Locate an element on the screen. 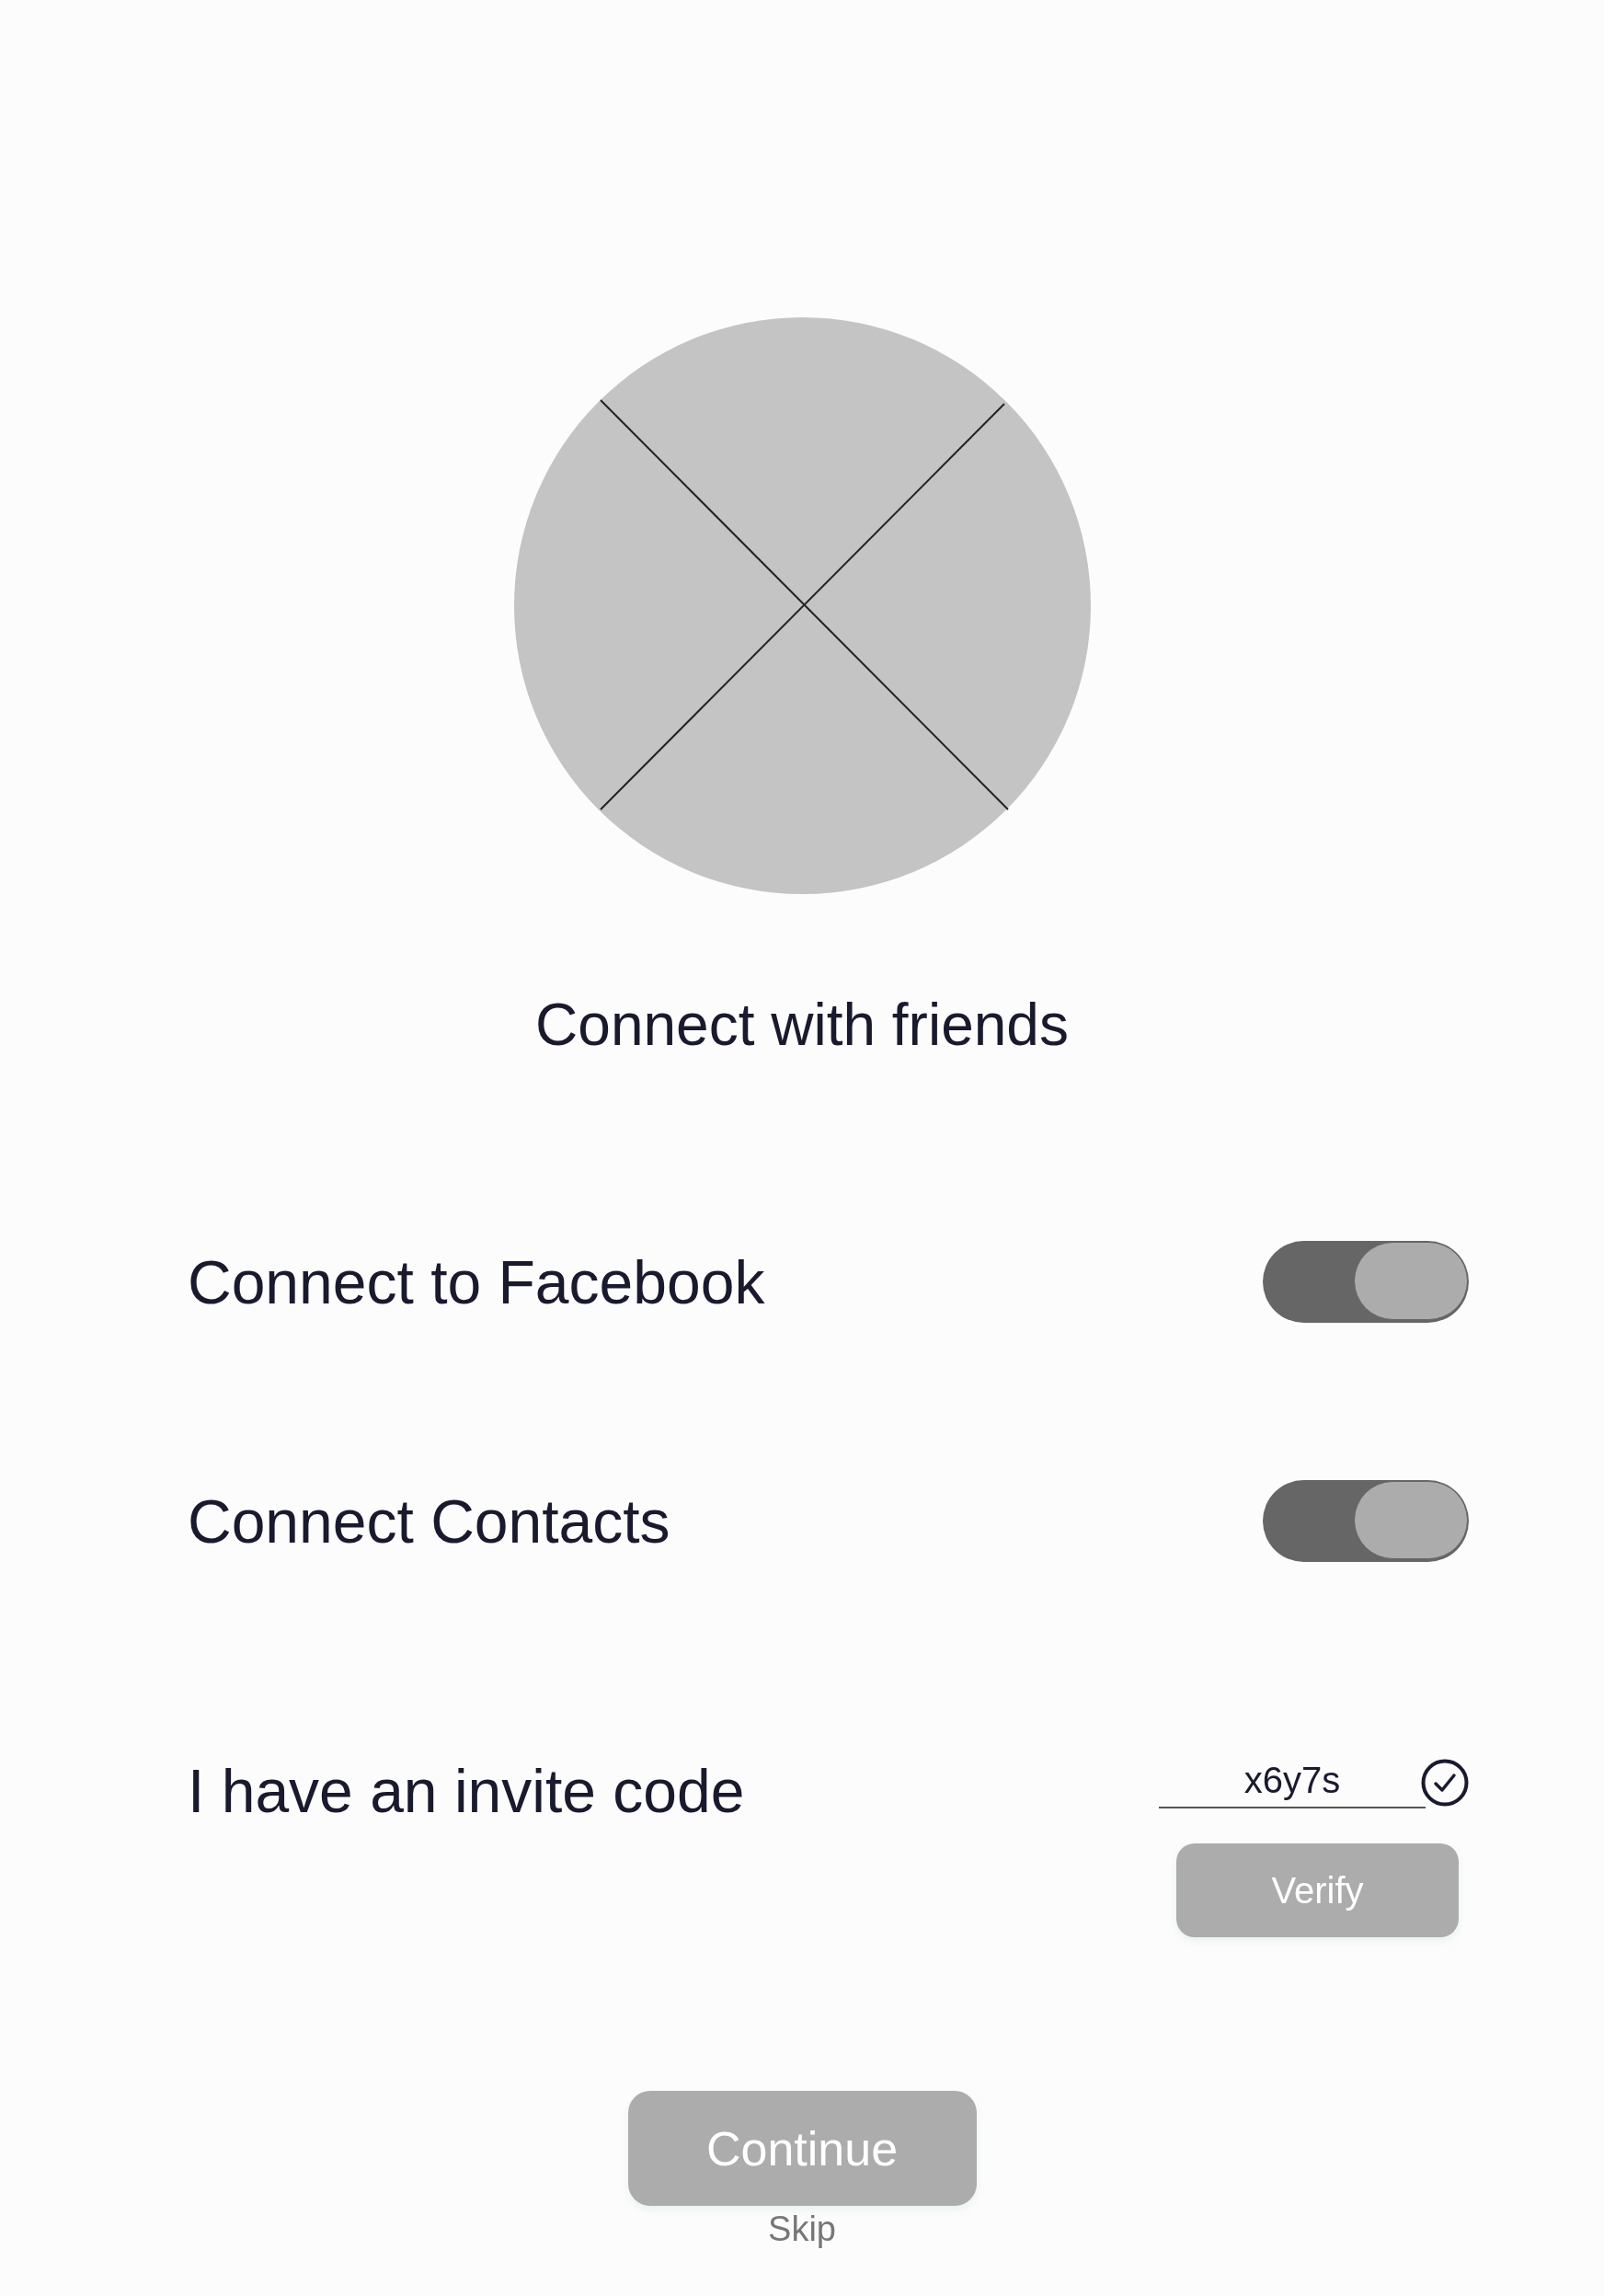  skip-link: Skip is located at coordinates (802, 2229).